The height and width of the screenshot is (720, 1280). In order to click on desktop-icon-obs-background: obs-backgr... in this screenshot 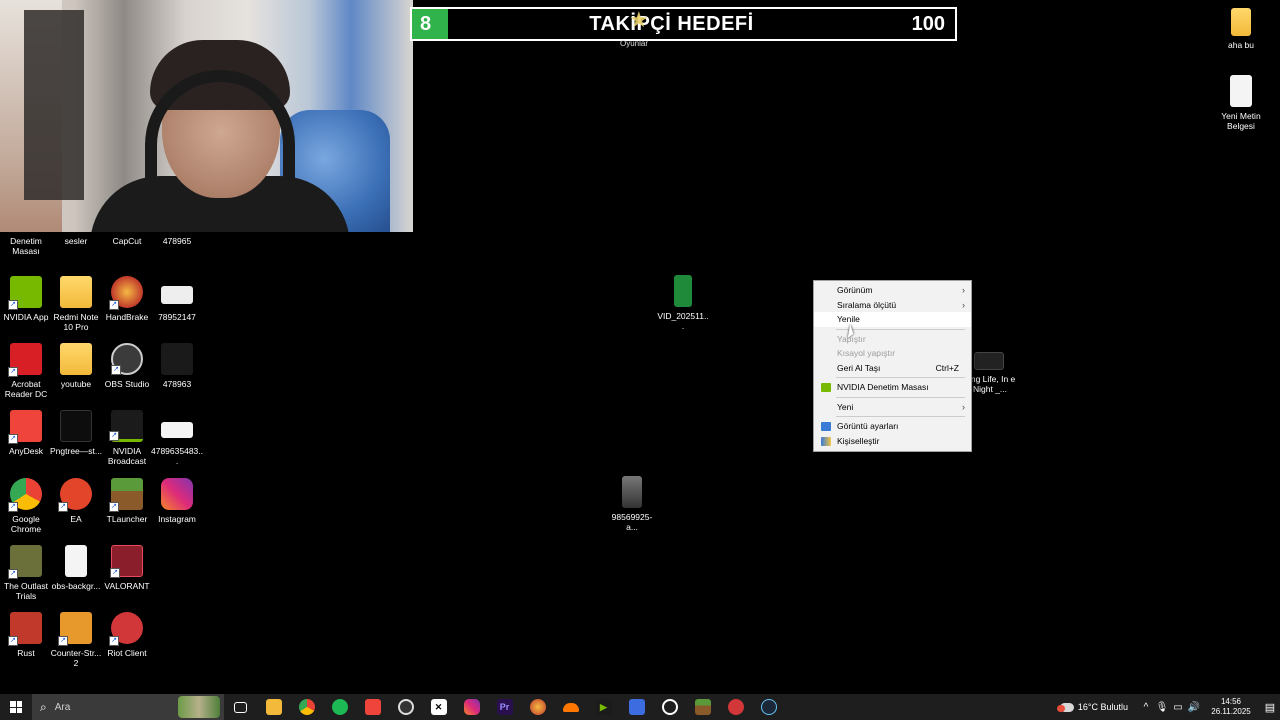, I will do `click(76, 568)`.